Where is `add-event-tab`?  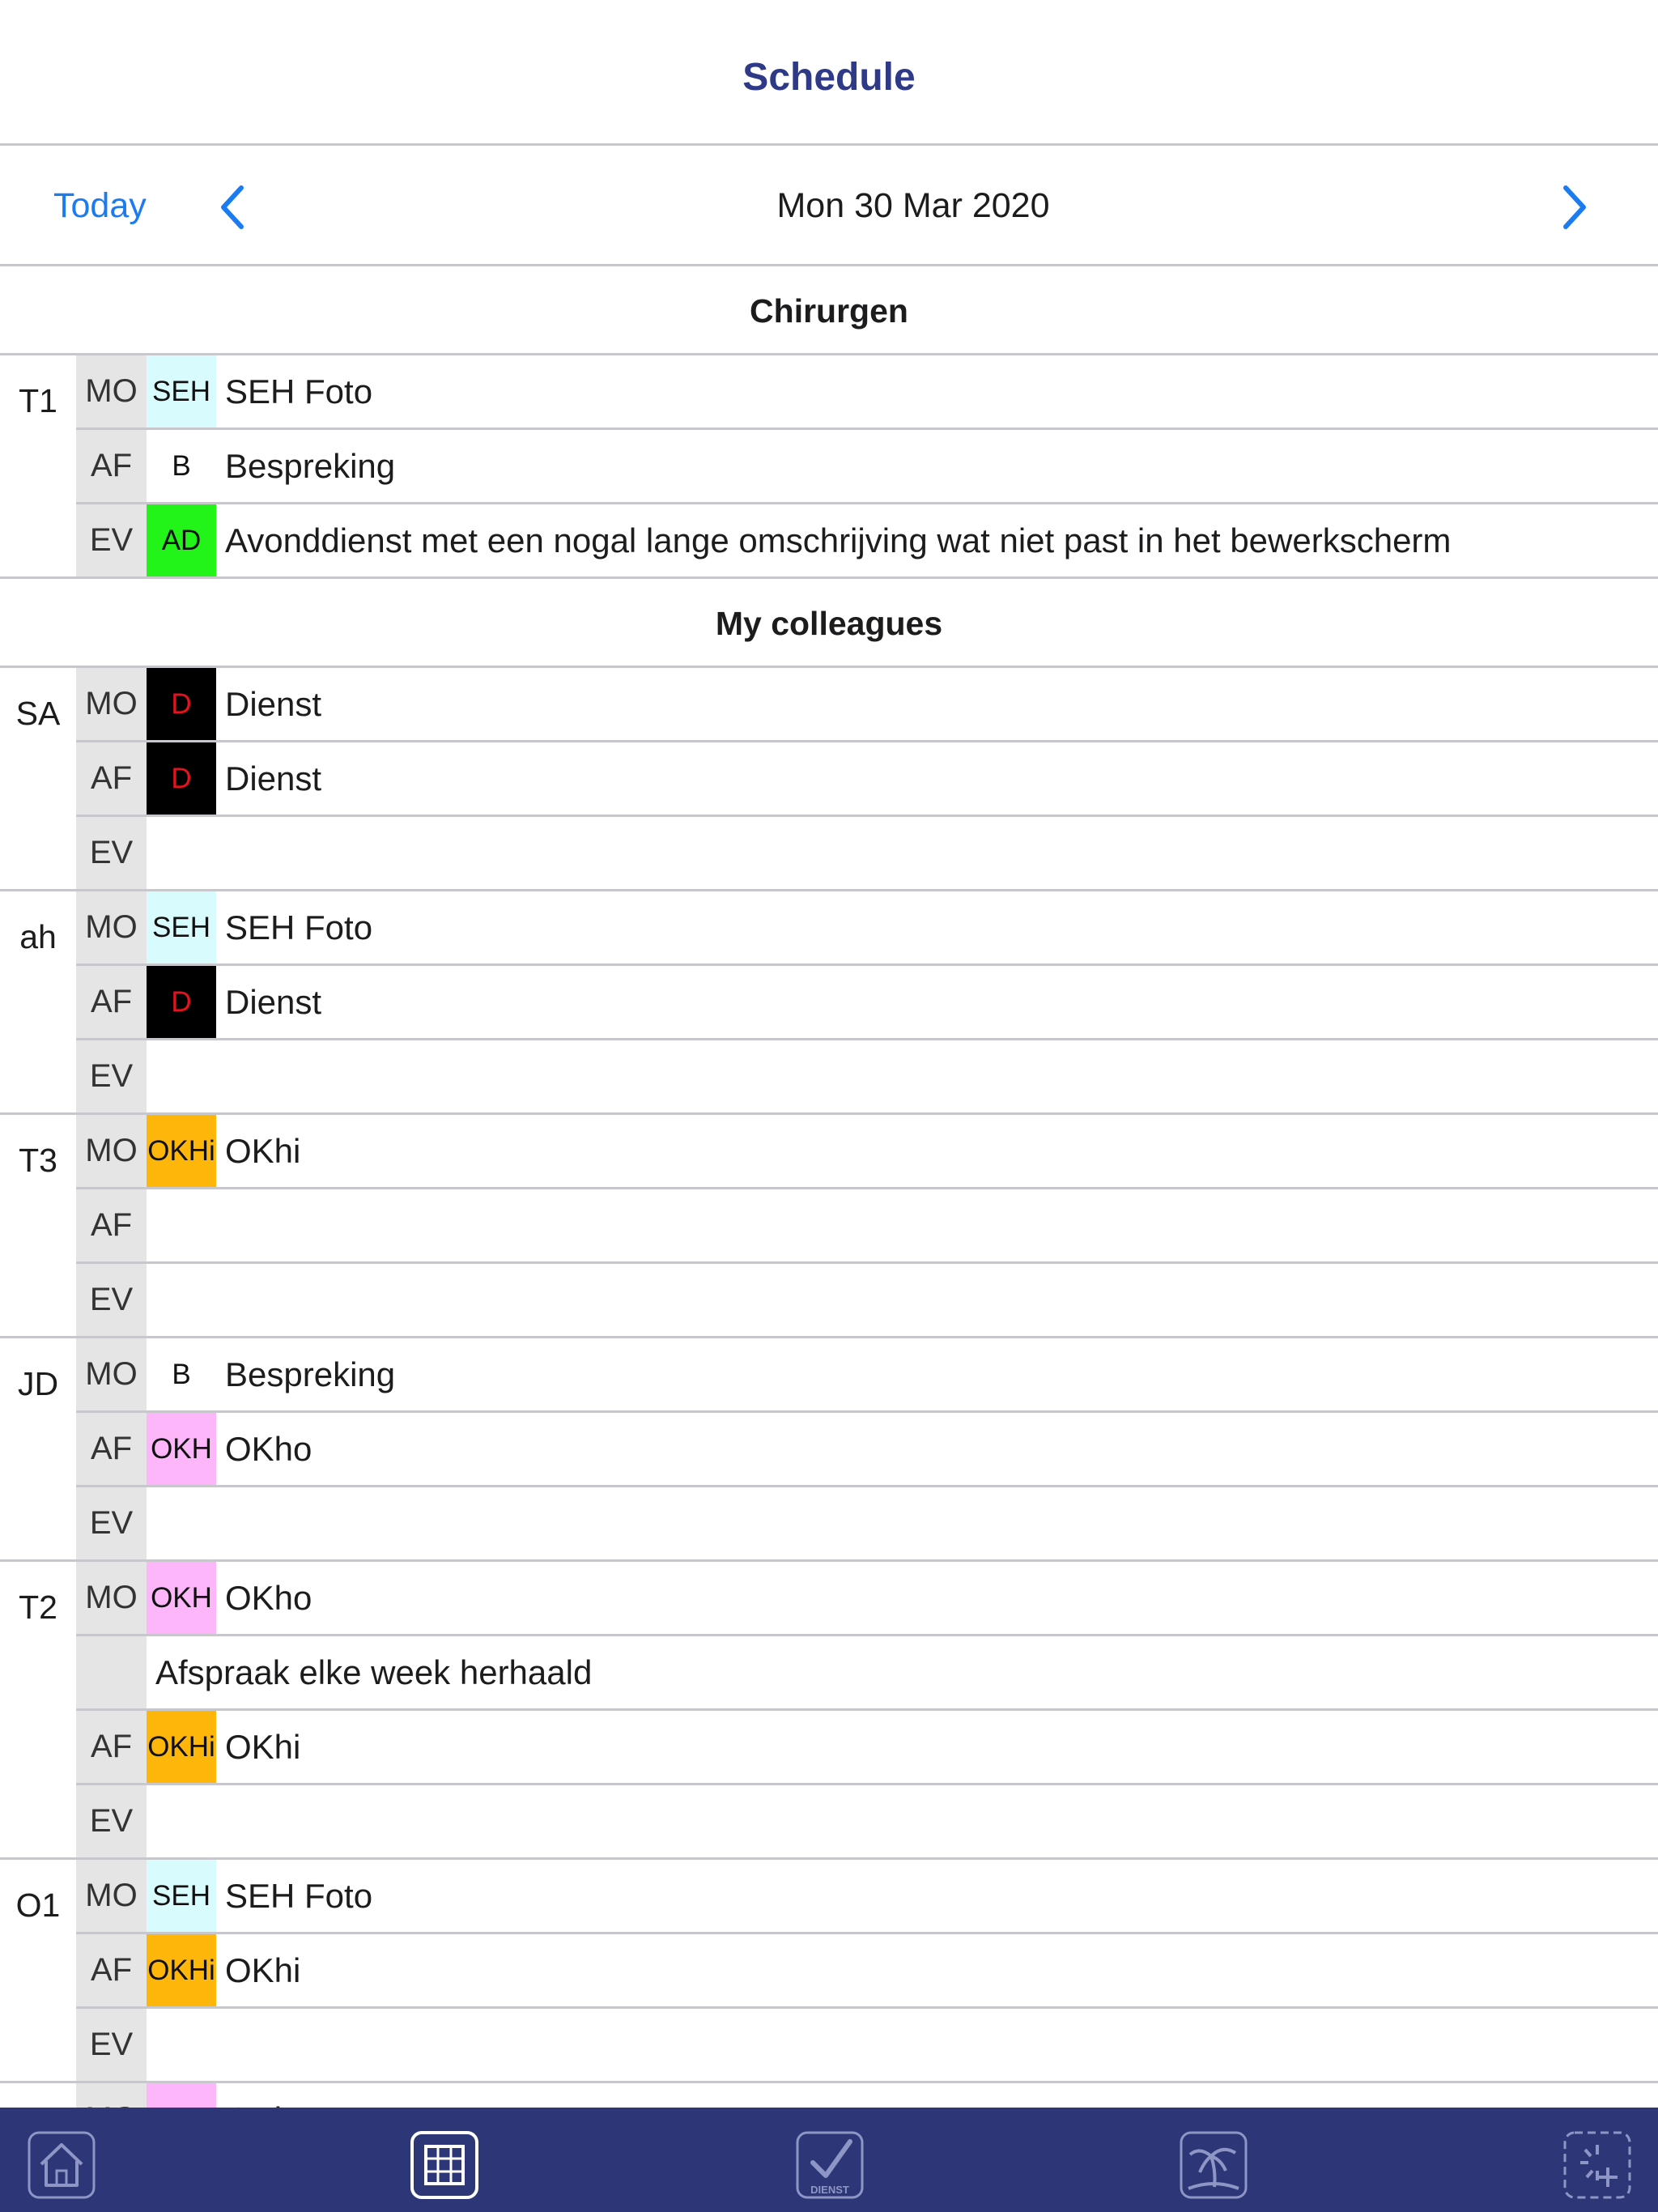 add-event-tab is located at coordinates (1597, 2165).